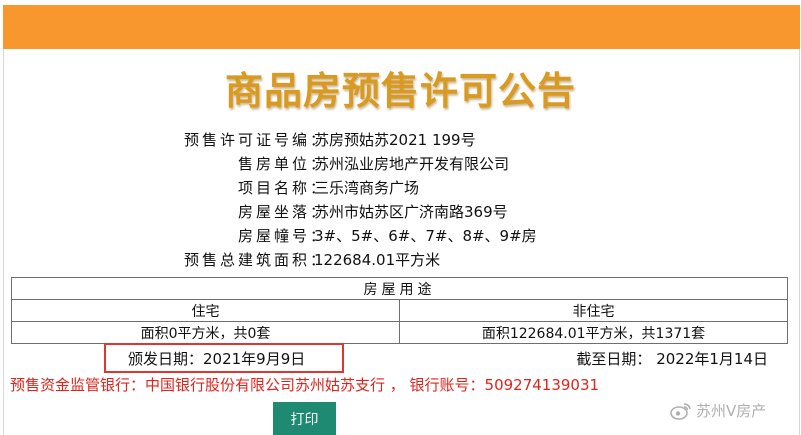 The image size is (801, 435). I want to click on location-value: 苏州市姑苏区广济南路369号, so click(411, 212).